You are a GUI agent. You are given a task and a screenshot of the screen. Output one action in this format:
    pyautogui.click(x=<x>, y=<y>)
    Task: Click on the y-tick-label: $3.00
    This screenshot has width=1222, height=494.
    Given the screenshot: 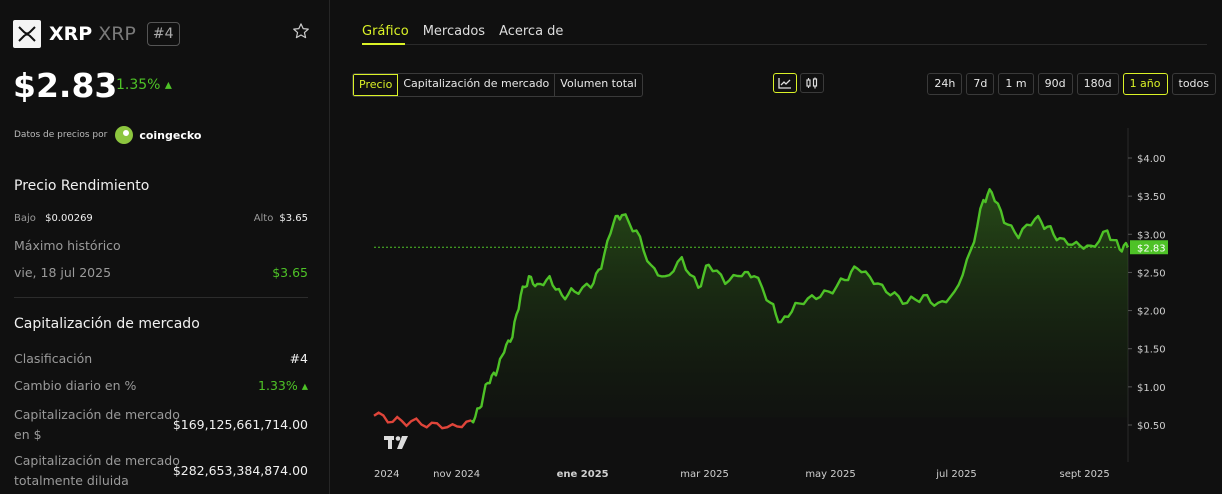 What is the action you would take?
    pyautogui.click(x=1151, y=235)
    